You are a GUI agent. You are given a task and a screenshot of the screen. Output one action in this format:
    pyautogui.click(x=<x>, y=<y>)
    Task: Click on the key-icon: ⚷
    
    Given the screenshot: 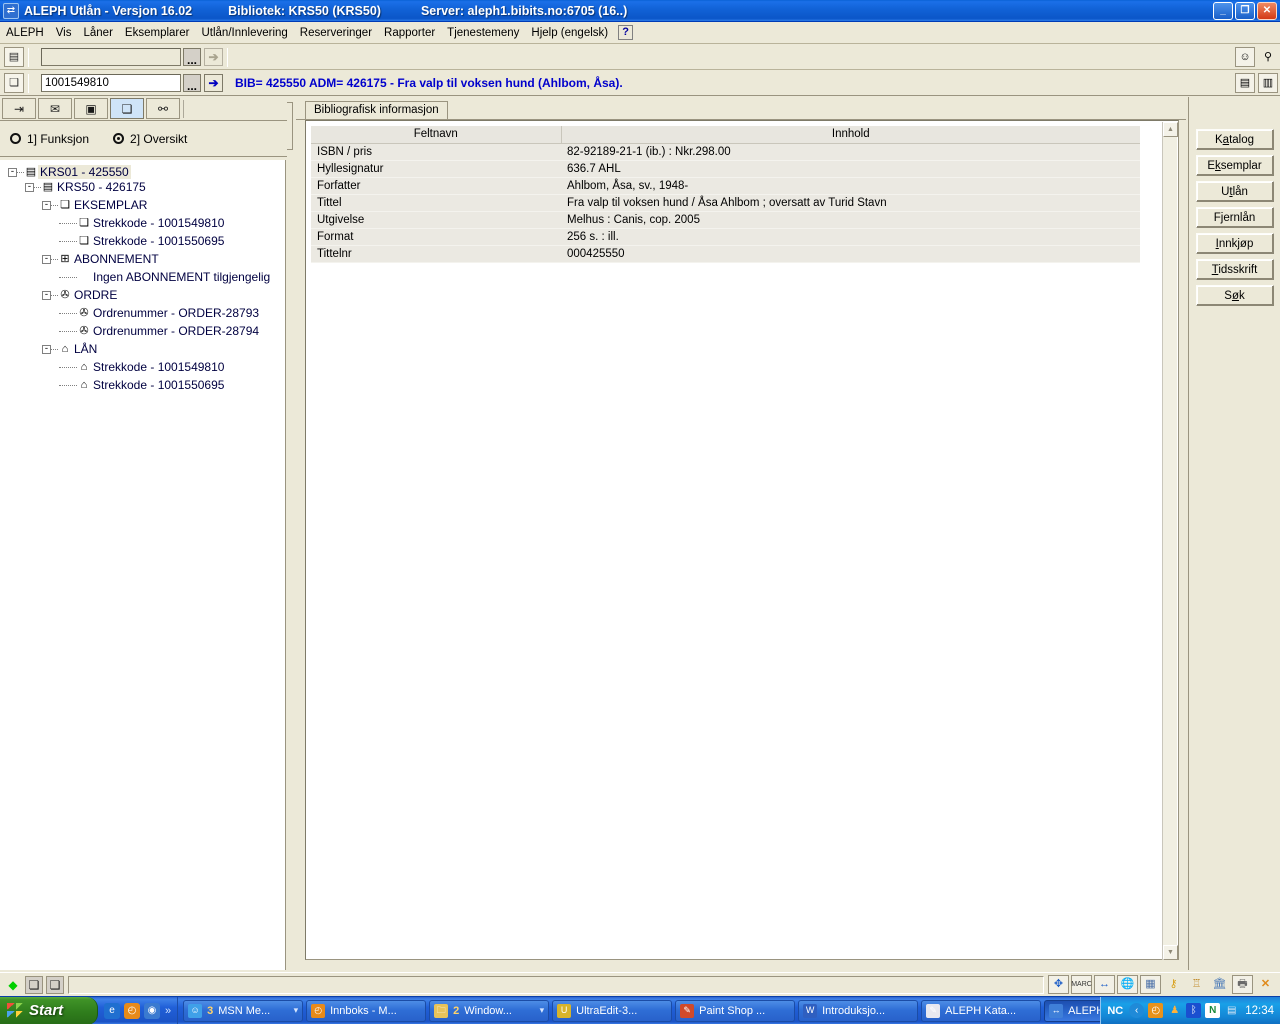 What is the action you would take?
    pyautogui.click(x=1173, y=984)
    